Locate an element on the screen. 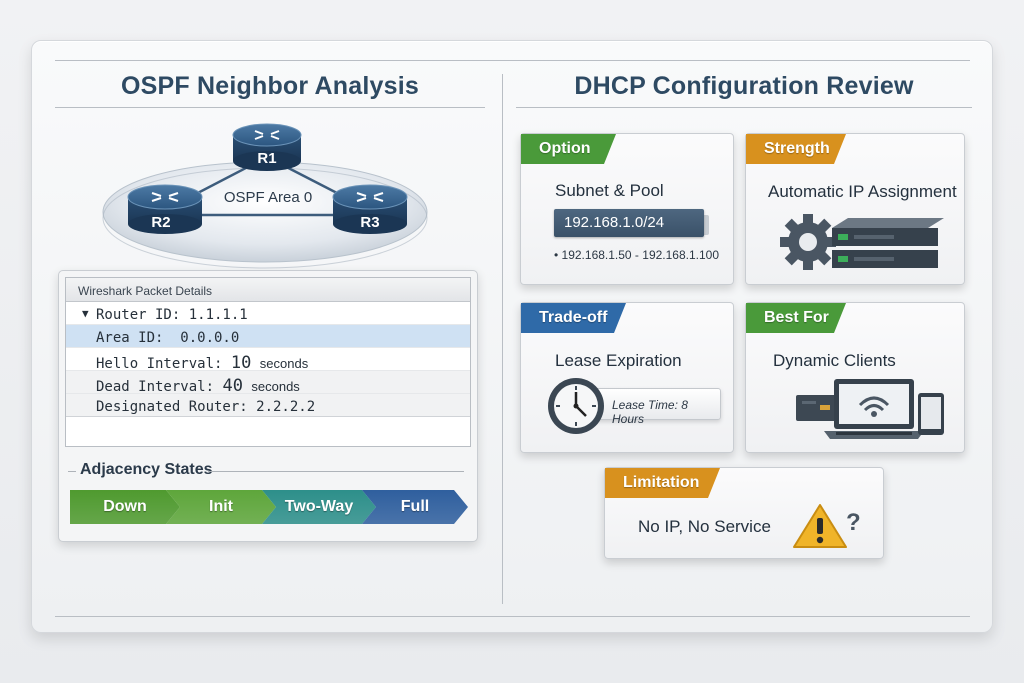  state-down: Down is located at coordinates (125, 507).